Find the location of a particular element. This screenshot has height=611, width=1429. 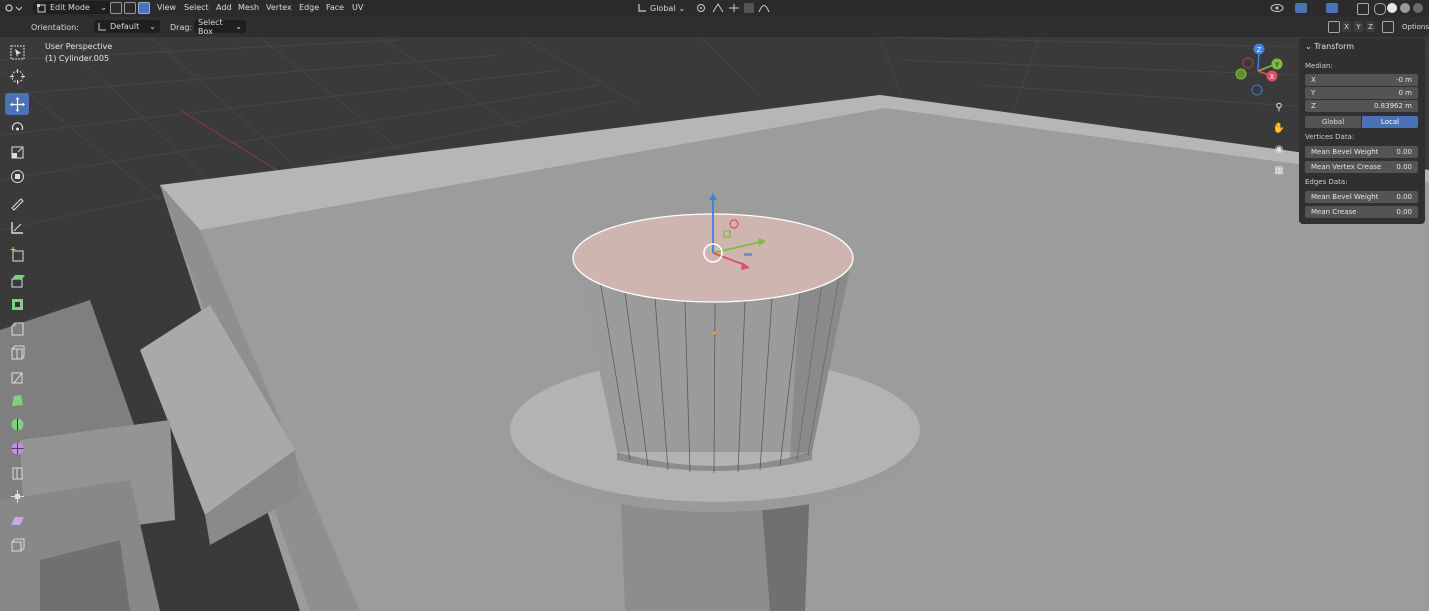

xray-toggle-icon is located at coordinates (1363, 9).